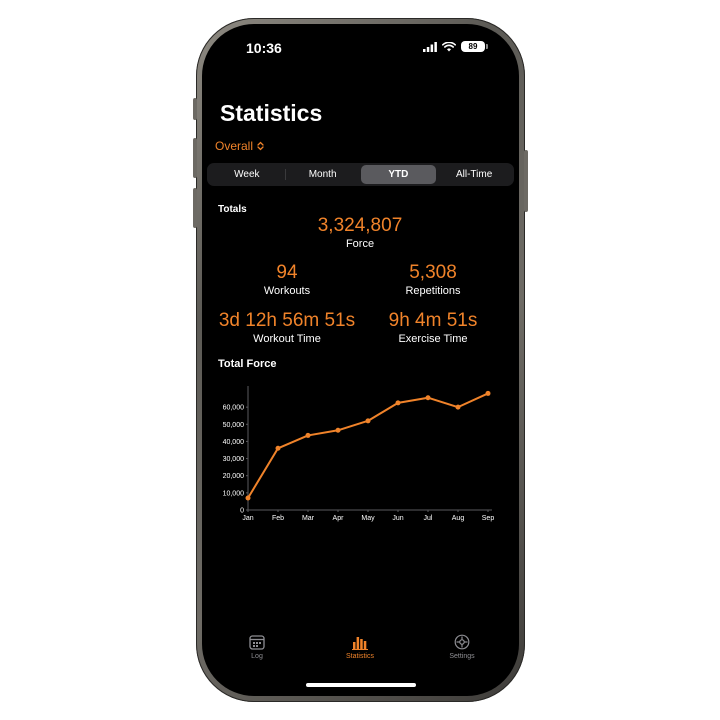  Describe the element at coordinates (526, 181) in the screenshot. I see `power-button` at that location.